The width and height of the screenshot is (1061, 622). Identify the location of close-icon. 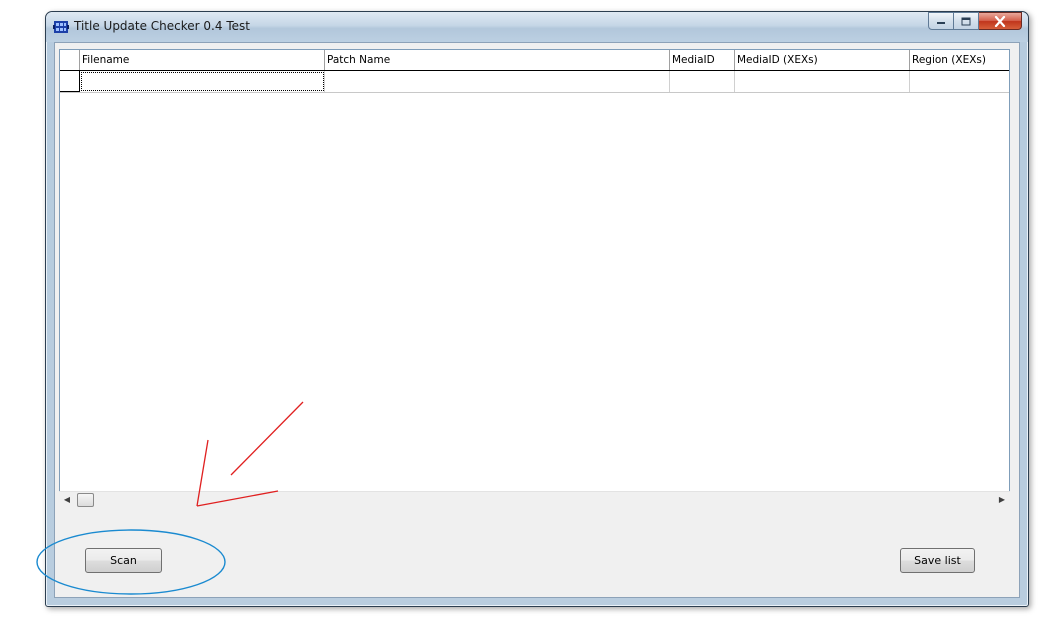
(1000, 21).